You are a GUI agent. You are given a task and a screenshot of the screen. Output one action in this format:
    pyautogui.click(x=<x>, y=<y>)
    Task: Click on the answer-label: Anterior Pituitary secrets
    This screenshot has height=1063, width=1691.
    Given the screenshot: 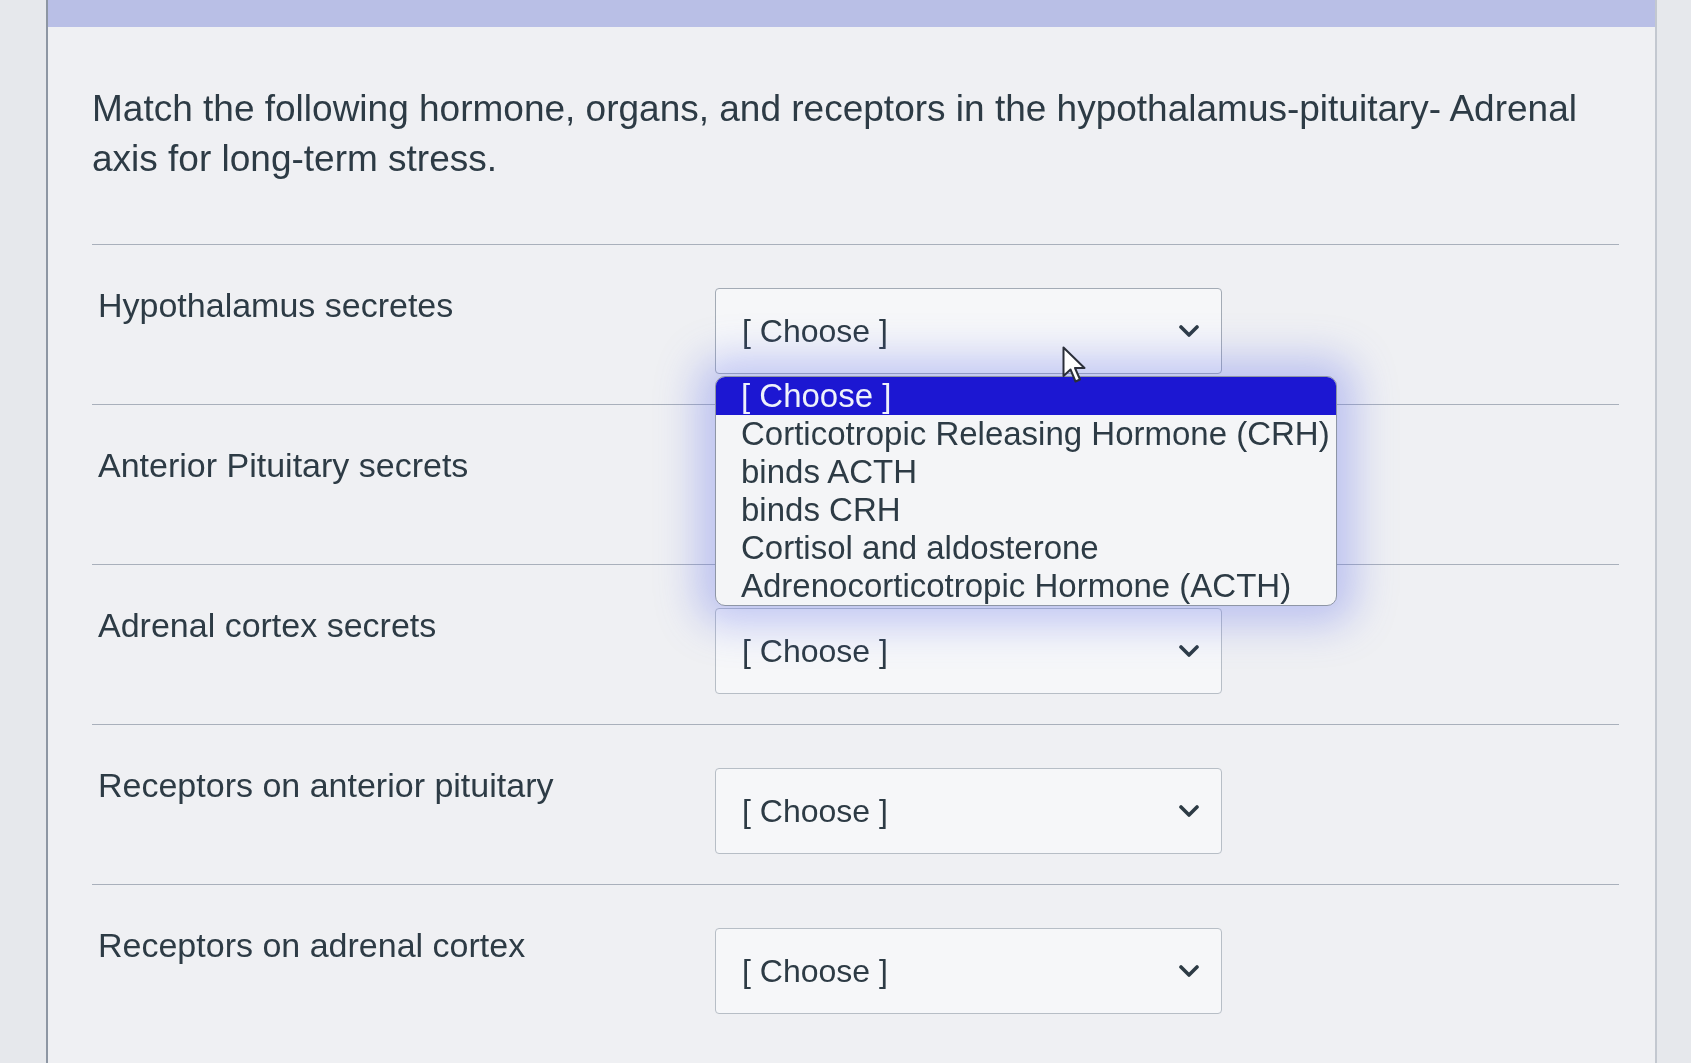 What is the action you would take?
    pyautogui.click(x=283, y=465)
    